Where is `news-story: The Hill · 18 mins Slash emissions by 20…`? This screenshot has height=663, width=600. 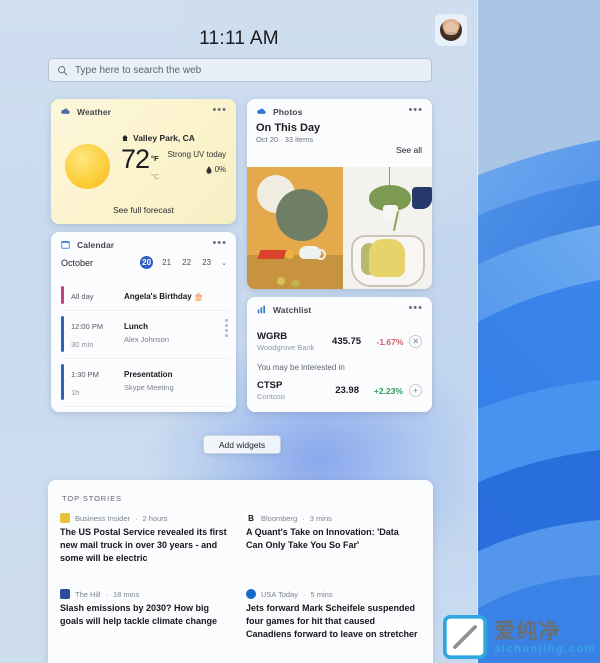 news-story: The Hill · 18 mins Slash emissions by 20… is located at coordinates (146, 615).